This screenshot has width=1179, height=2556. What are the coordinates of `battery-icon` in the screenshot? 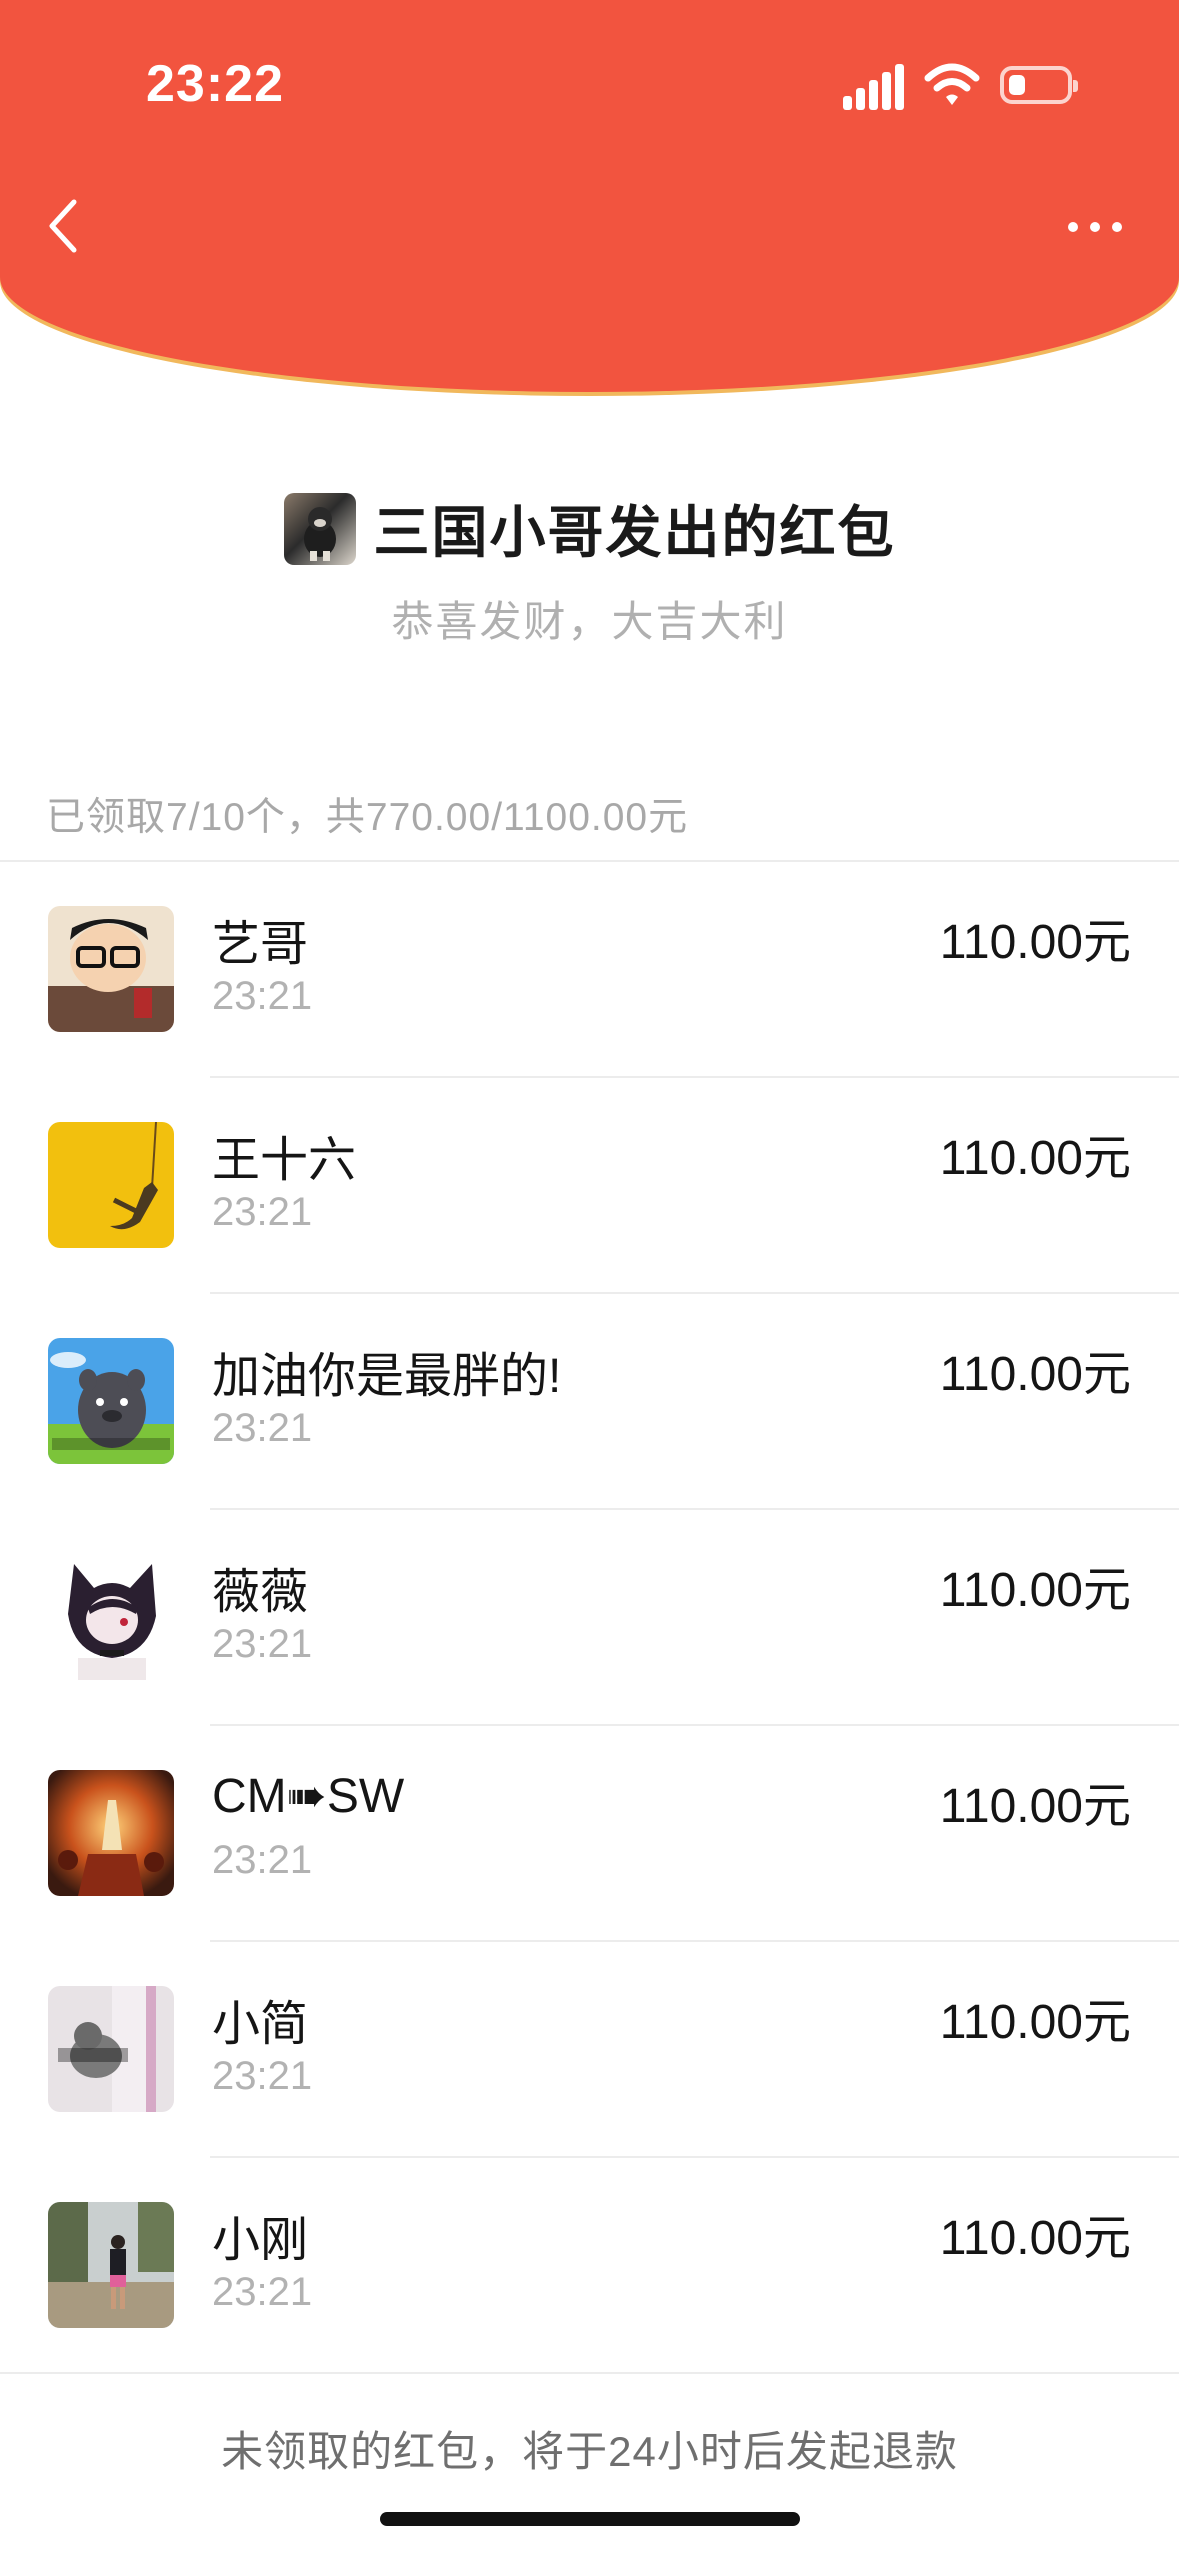 It's located at (1039, 85).